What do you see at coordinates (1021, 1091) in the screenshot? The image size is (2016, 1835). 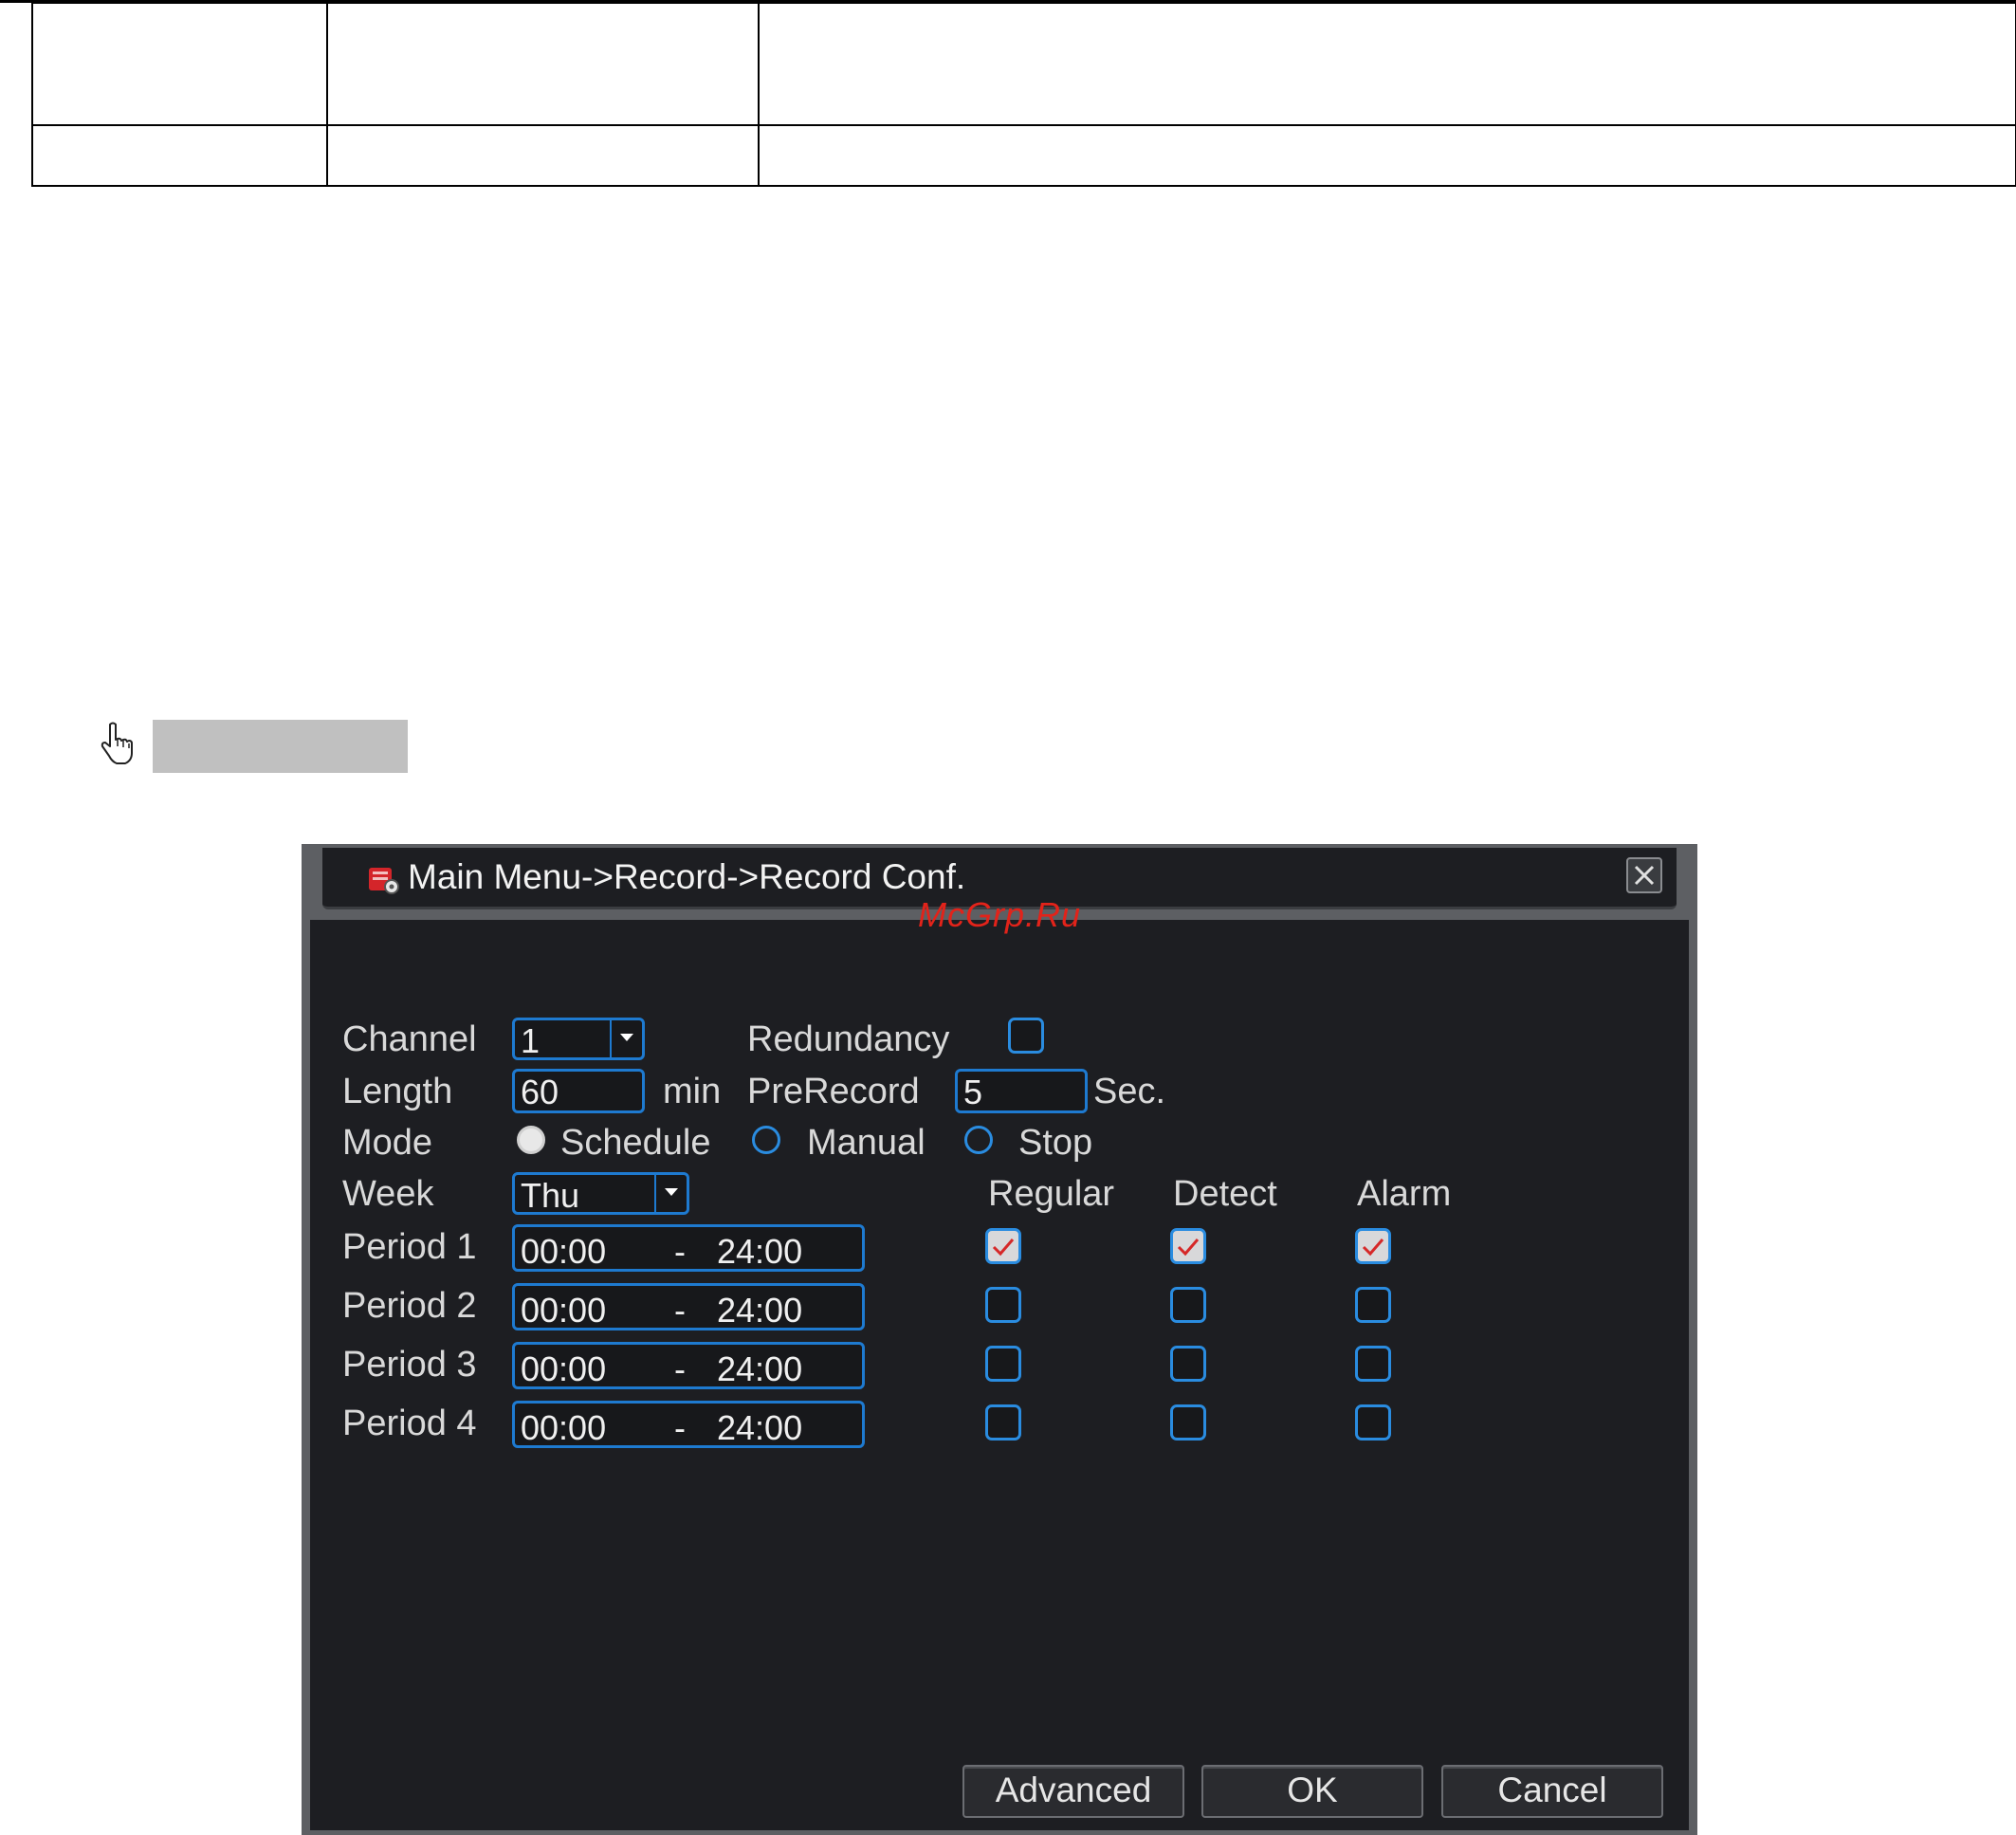 I see `prerecord-input: 5` at bounding box center [1021, 1091].